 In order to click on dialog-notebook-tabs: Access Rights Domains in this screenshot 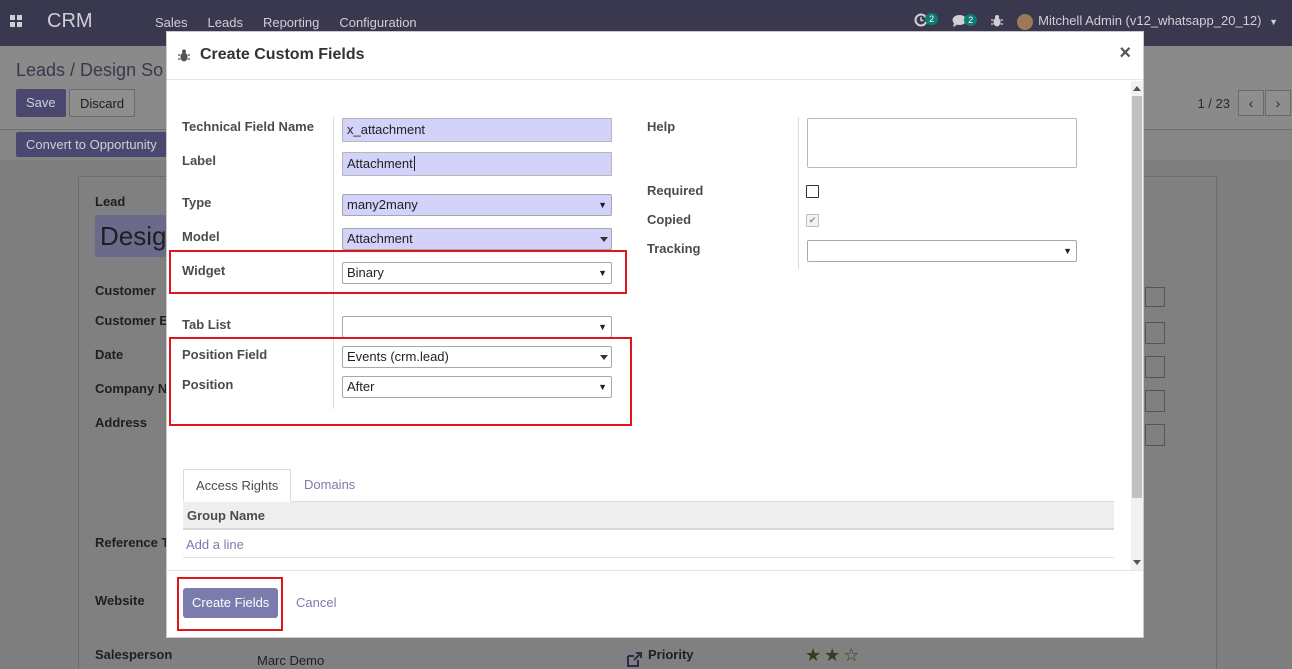, I will do `click(648, 485)`.